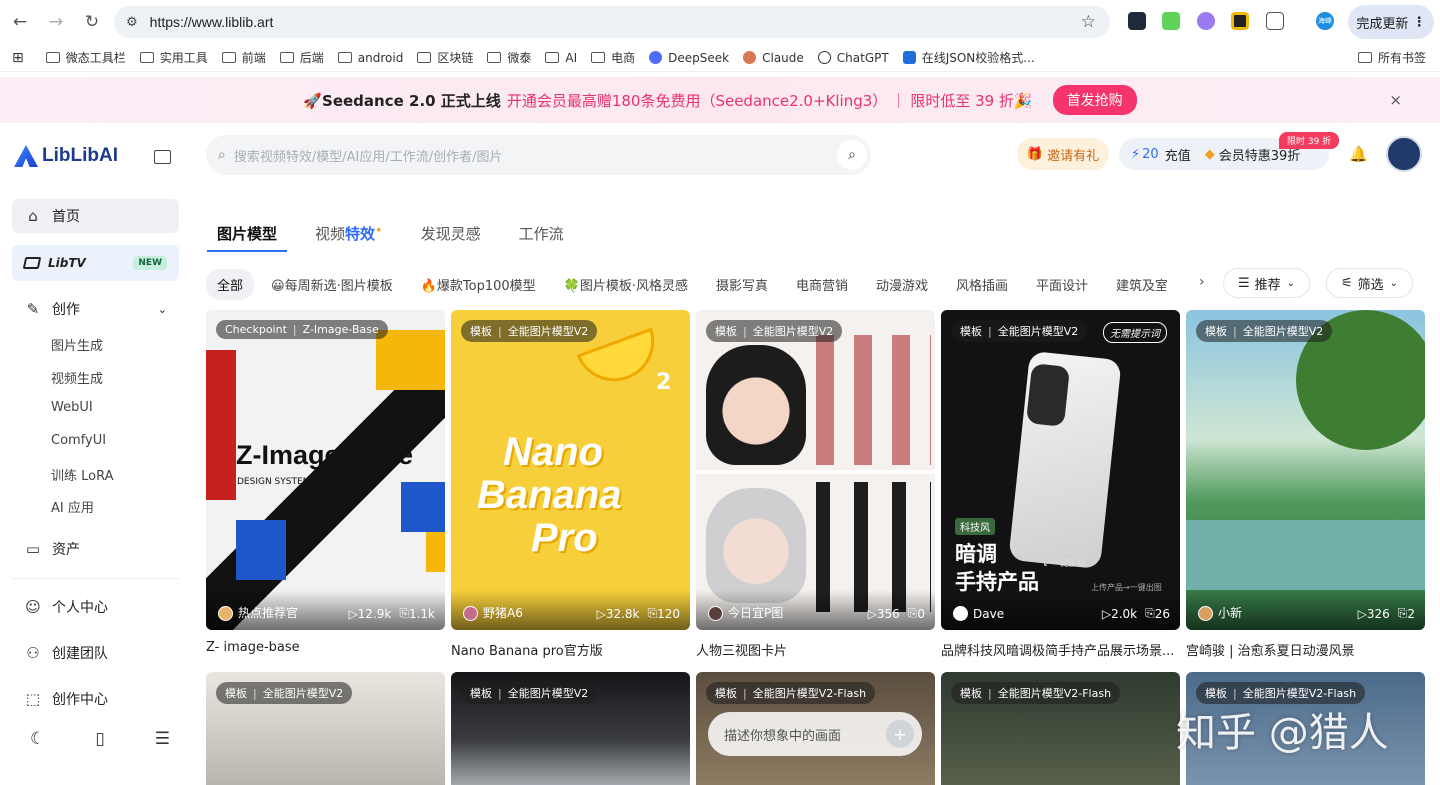  What do you see at coordinates (349, 237) in the screenshot?
I see `tab-video-effects: 视频特效✦` at bounding box center [349, 237].